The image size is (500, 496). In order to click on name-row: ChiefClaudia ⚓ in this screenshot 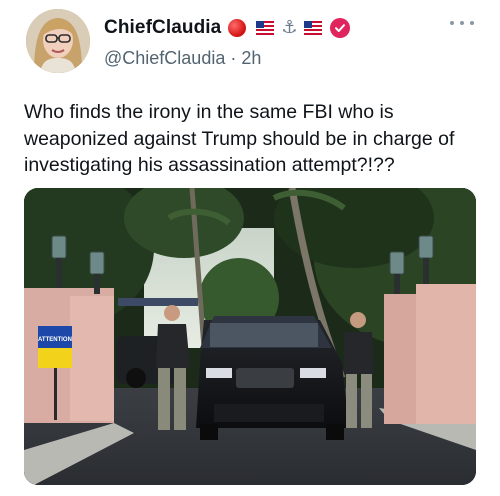, I will do `click(292, 28)`.